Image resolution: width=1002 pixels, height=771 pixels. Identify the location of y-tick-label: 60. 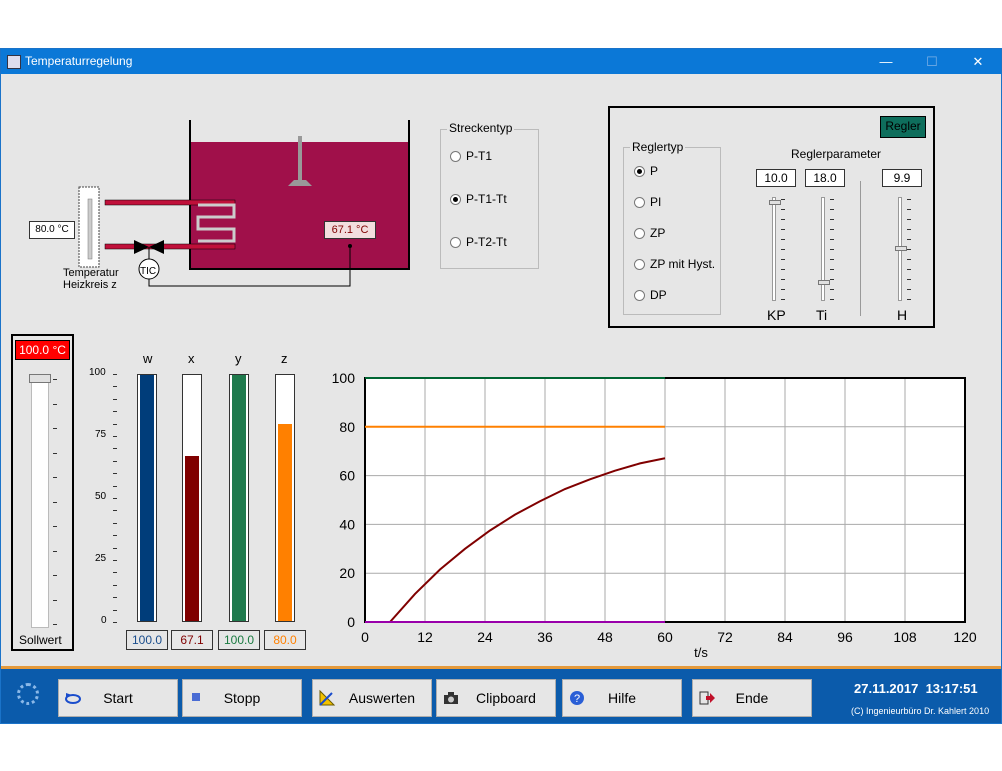
(347, 476).